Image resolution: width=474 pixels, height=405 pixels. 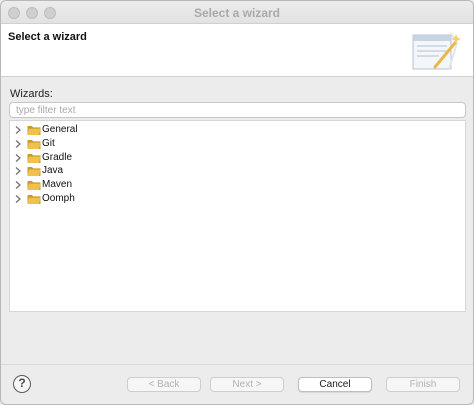 What do you see at coordinates (237, 144) in the screenshot?
I see `tree-item-git: Git` at bounding box center [237, 144].